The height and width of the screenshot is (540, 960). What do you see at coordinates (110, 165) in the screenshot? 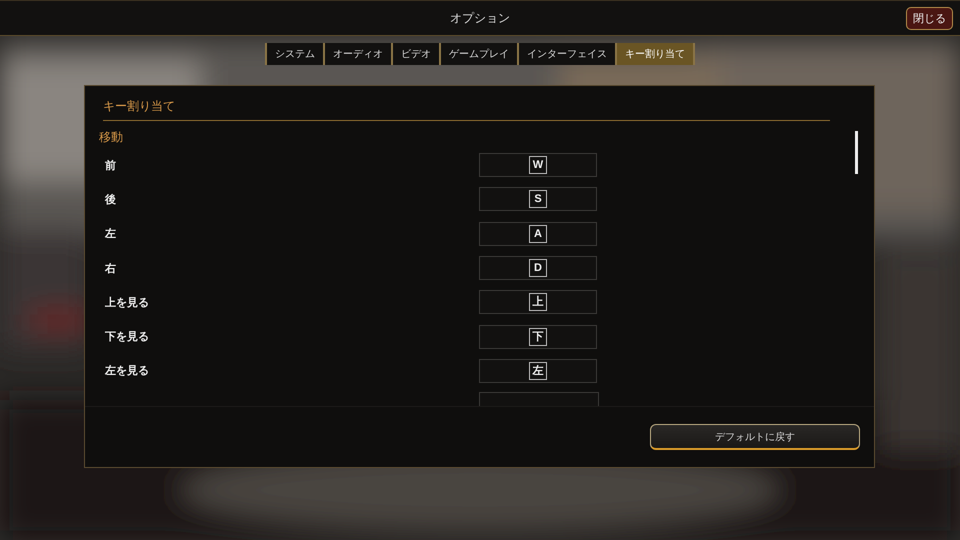
I see `action-label: 前` at bounding box center [110, 165].